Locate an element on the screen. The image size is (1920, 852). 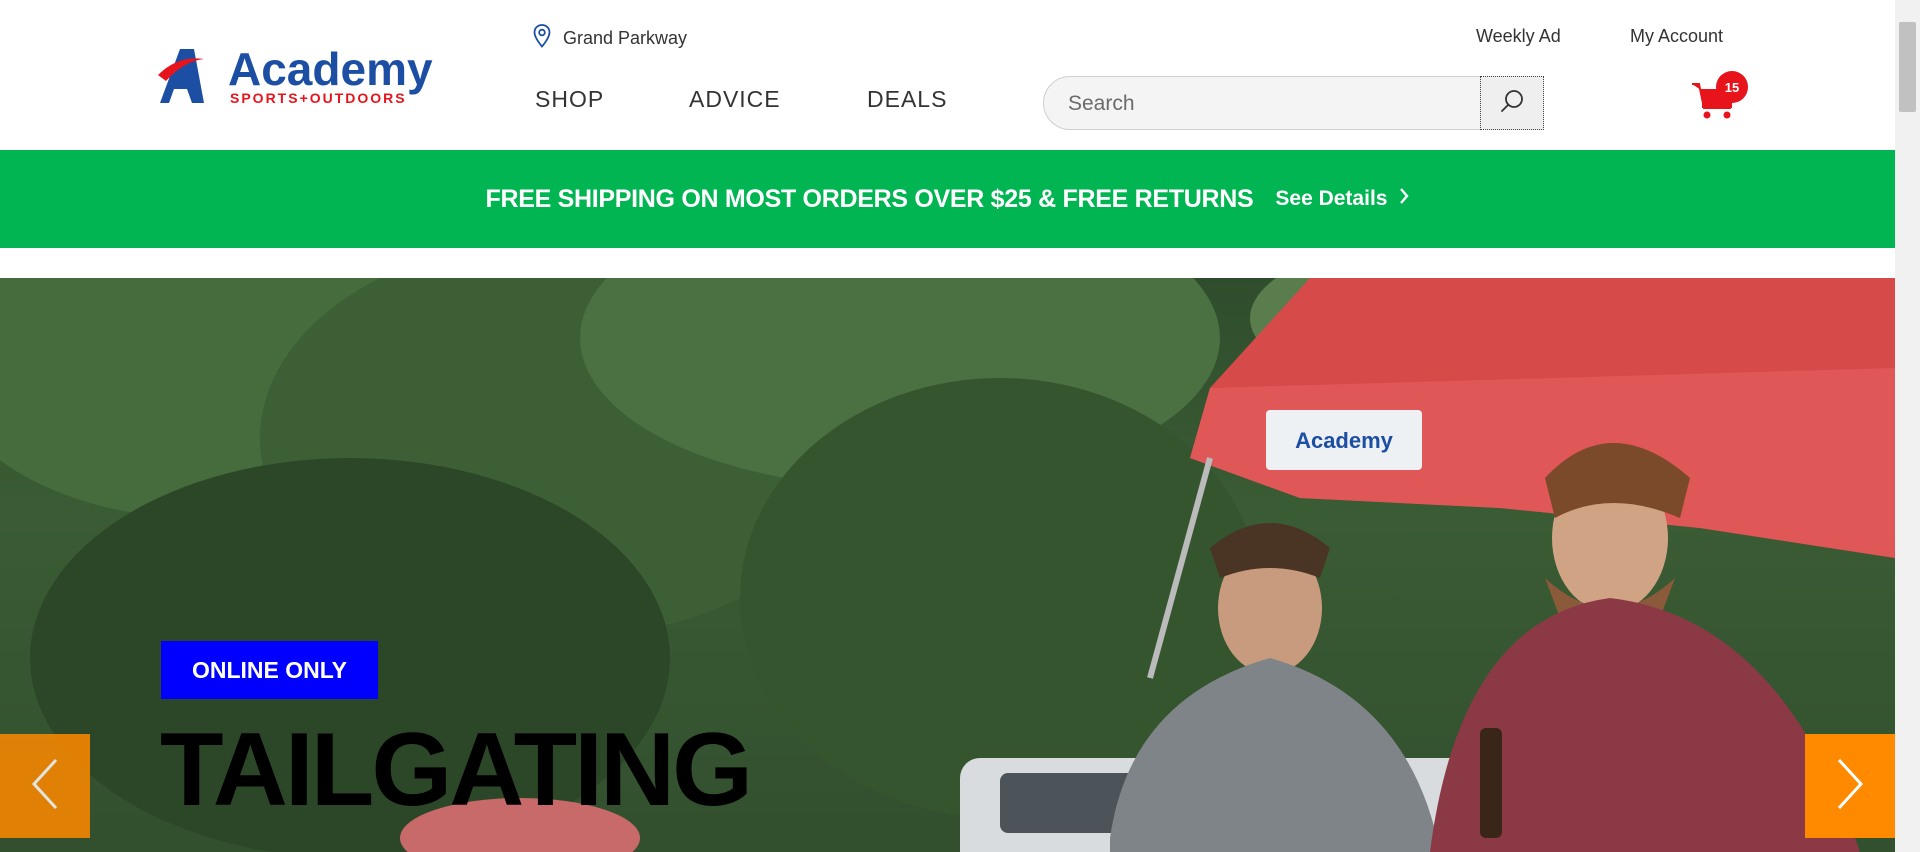
see-details-label: See Details is located at coordinates (1331, 198).